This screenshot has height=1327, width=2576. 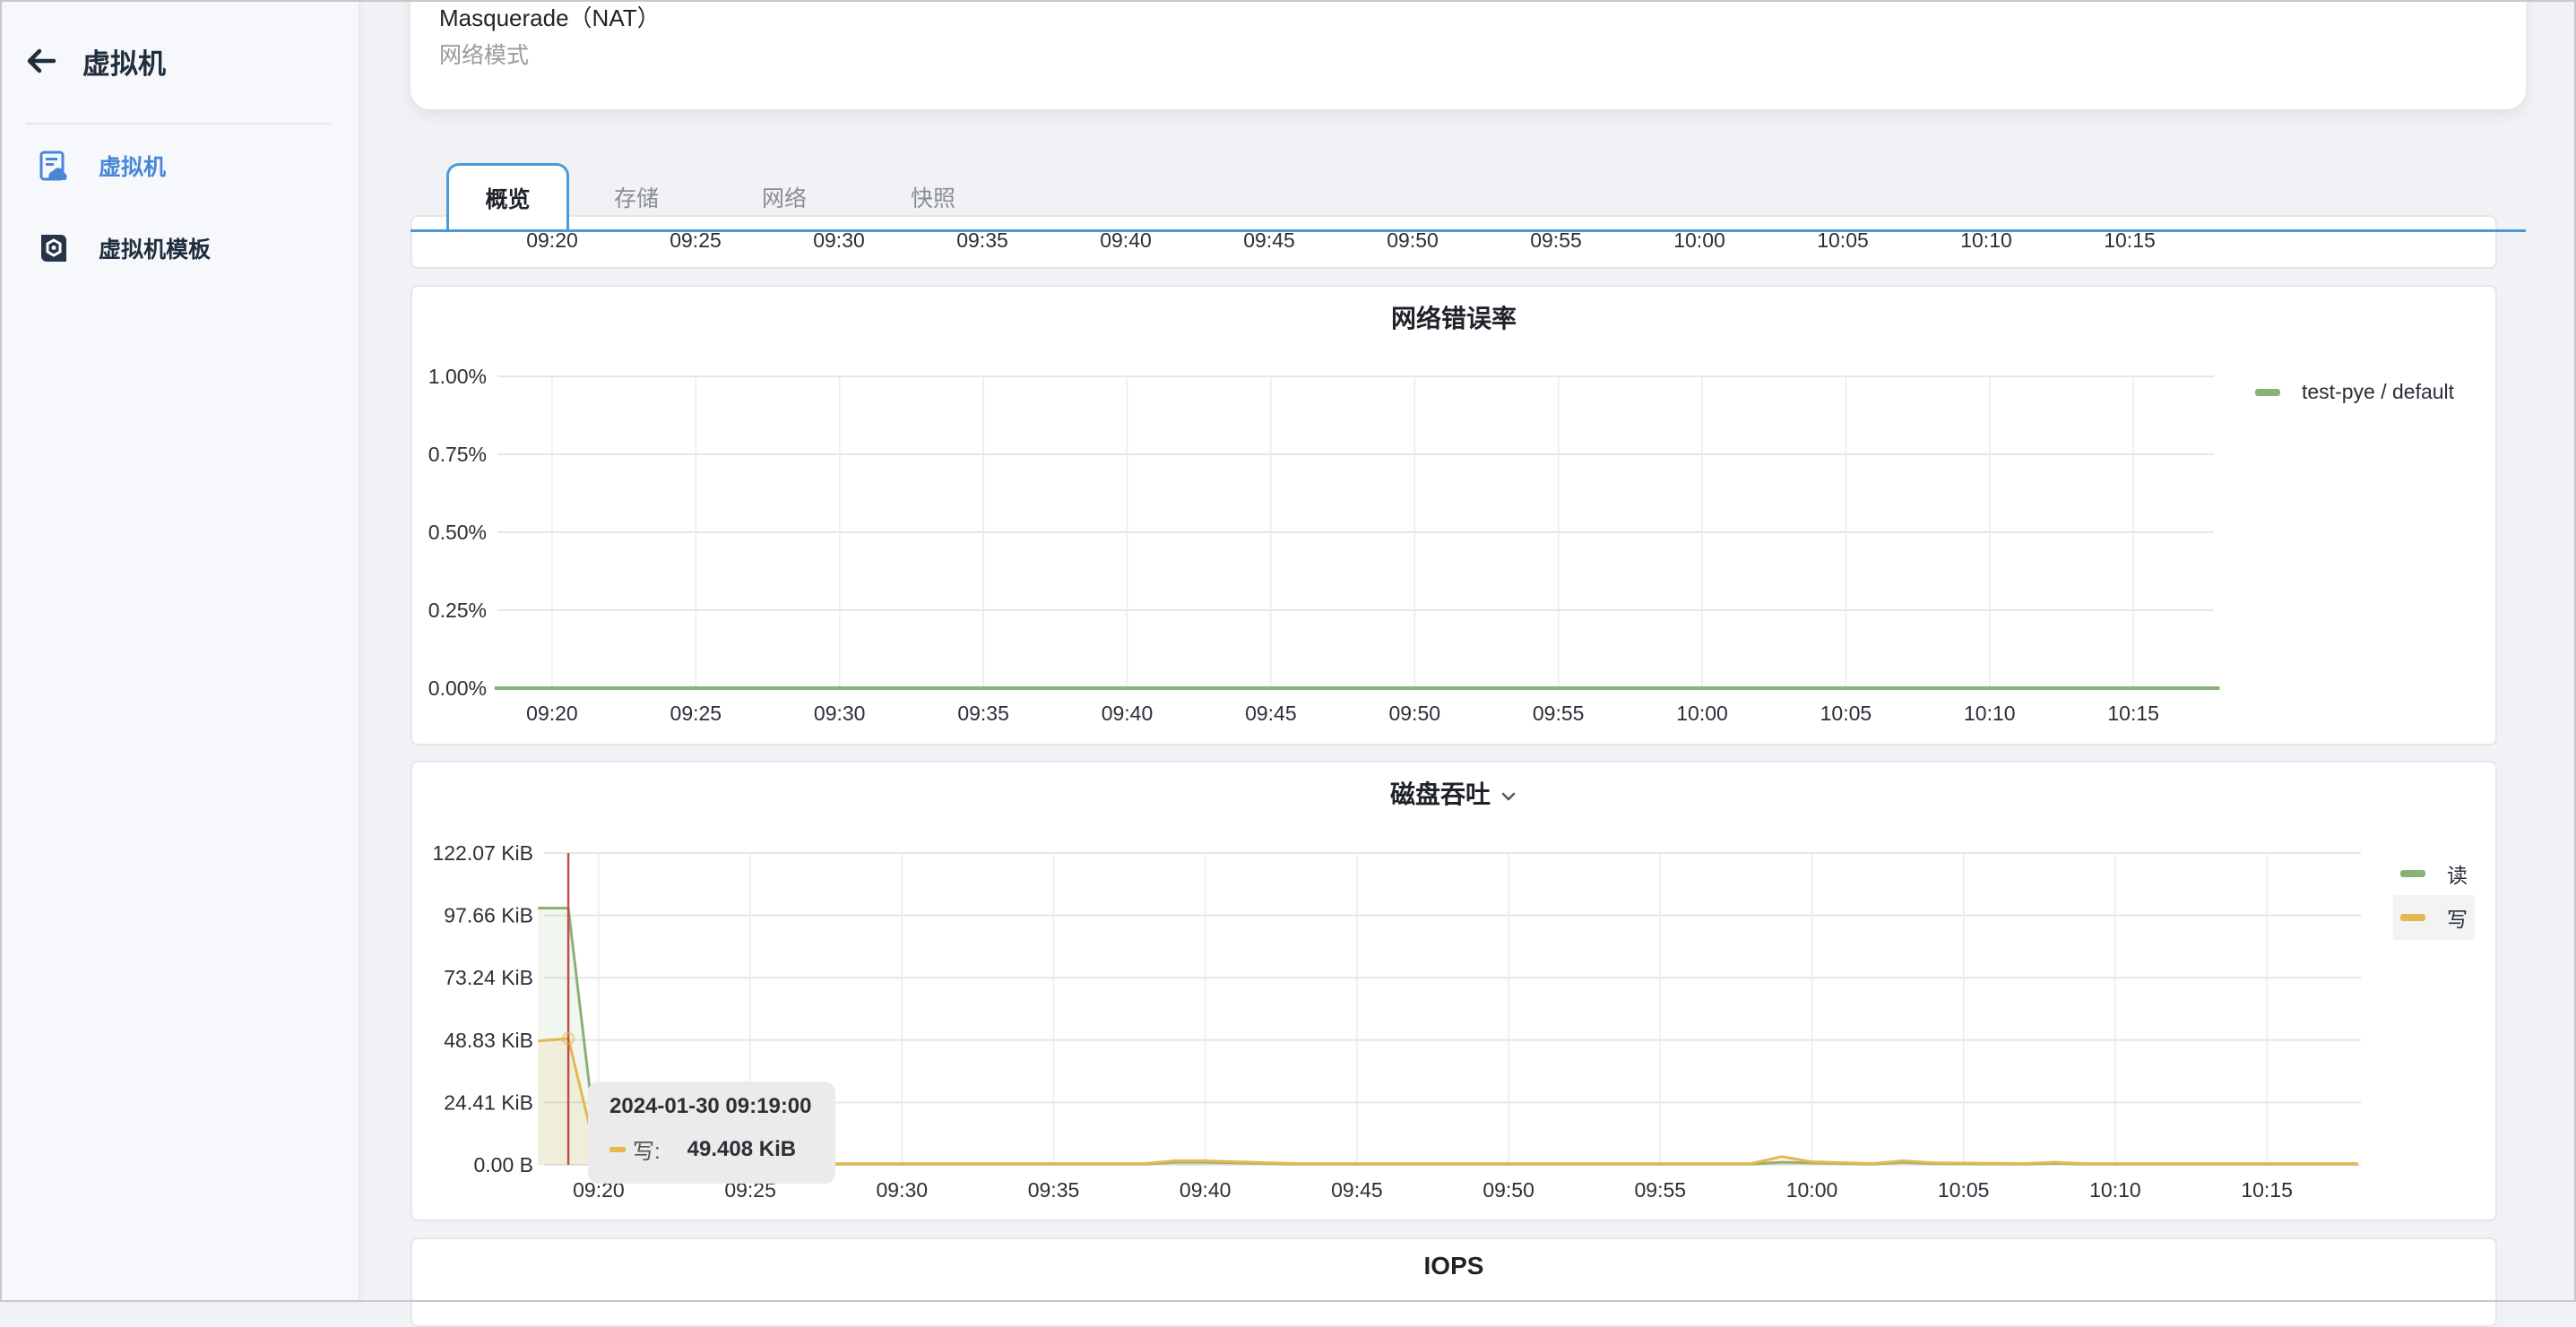 What do you see at coordinates (482, 853) in the screenshot?
I see `y-tick-label: 122.07 KiB` at bounding box center [482, 853].